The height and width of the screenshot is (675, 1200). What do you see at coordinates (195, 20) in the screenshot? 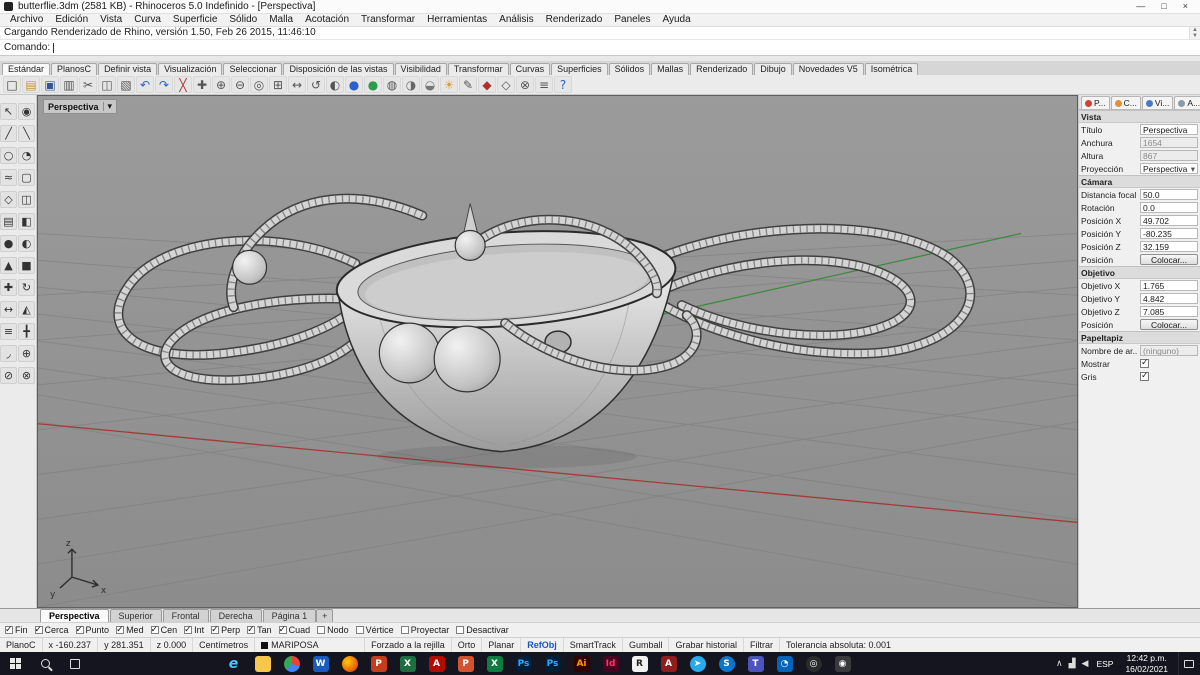
I see `menu-item: Superficie` at bounding box center [195, 20].